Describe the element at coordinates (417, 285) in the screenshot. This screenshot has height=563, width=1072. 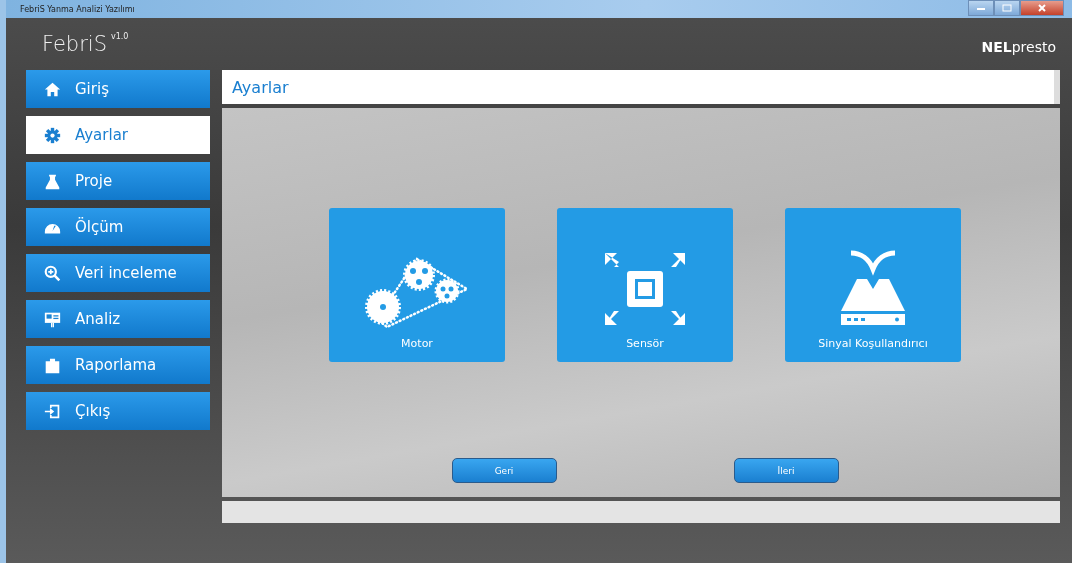
I see `settings-tile: Motor` at that location.